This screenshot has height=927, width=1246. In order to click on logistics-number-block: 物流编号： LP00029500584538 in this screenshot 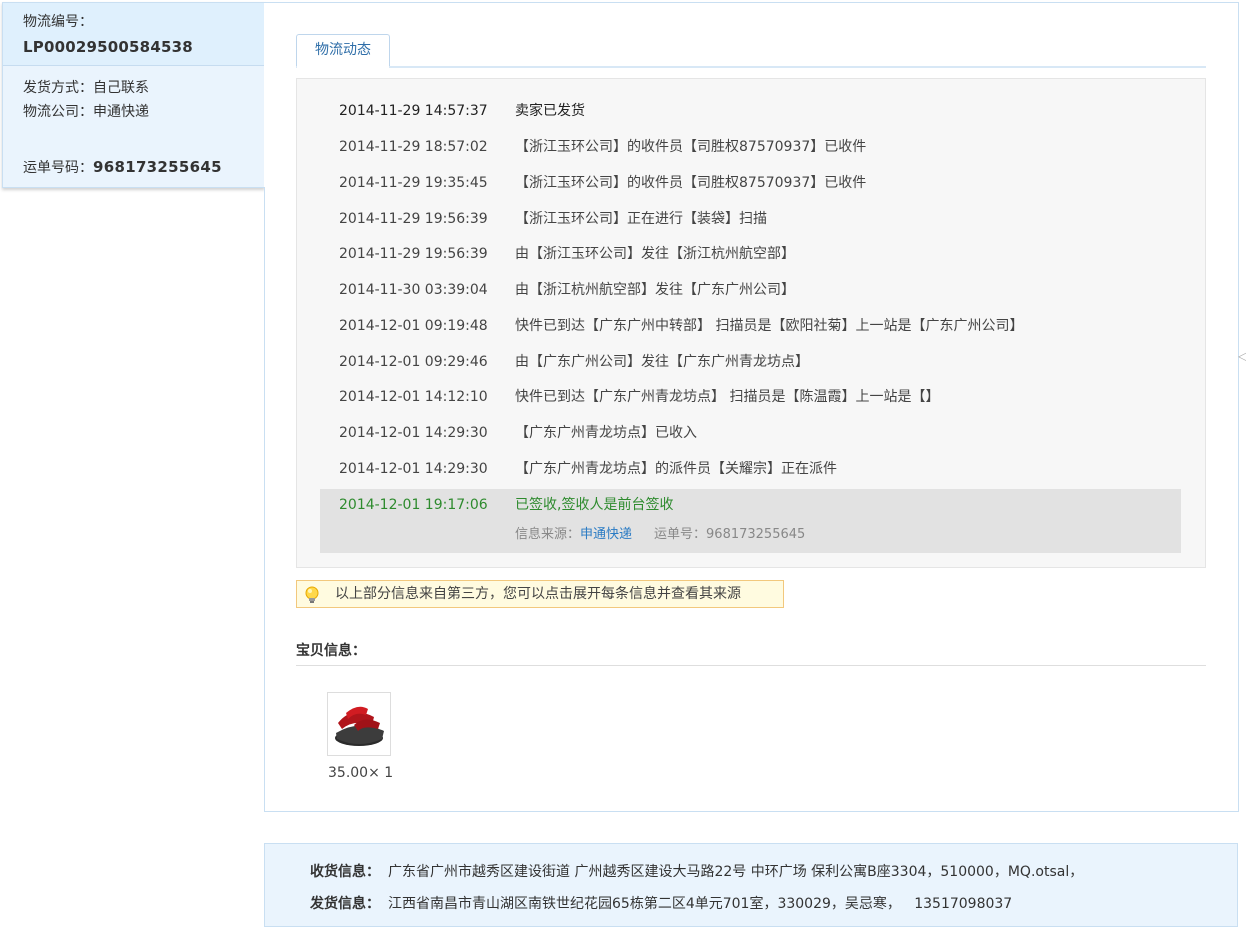, I will do `click(134, 34)`.